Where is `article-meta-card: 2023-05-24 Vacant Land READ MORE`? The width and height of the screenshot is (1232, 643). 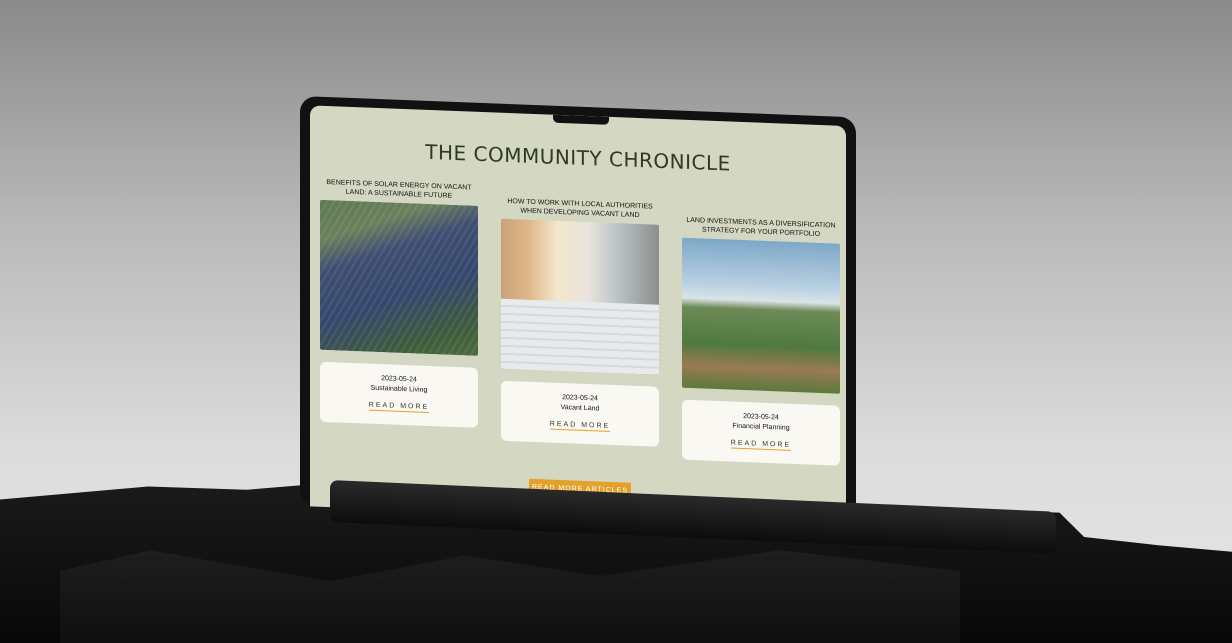 article-meta-card: 2023-05-24 Vacant Land READ MORE is located at coordinates (580, 413).